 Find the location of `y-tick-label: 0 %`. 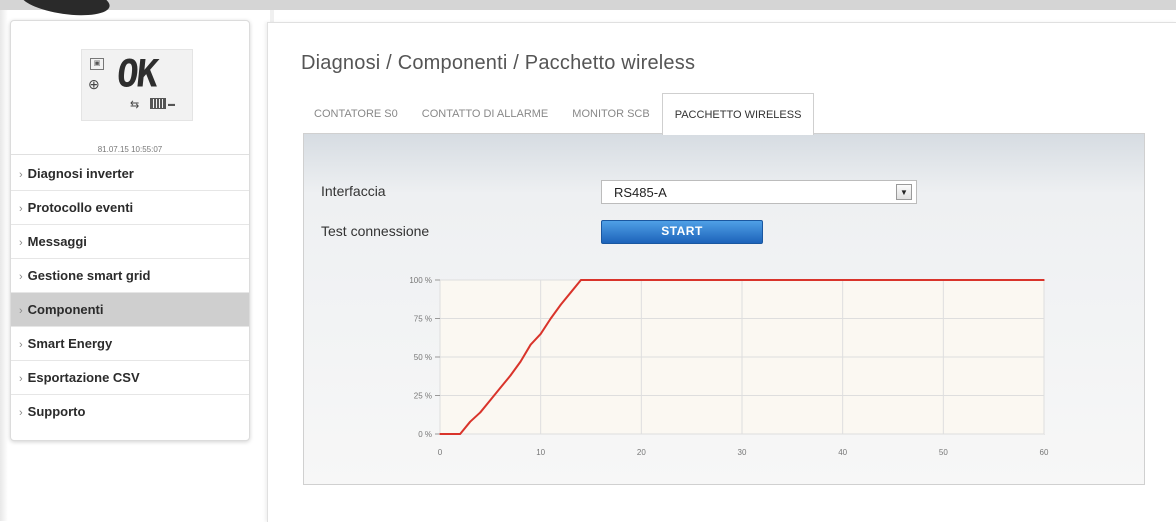

y-tick-label: 0 % is located at coordinates (425, 434).